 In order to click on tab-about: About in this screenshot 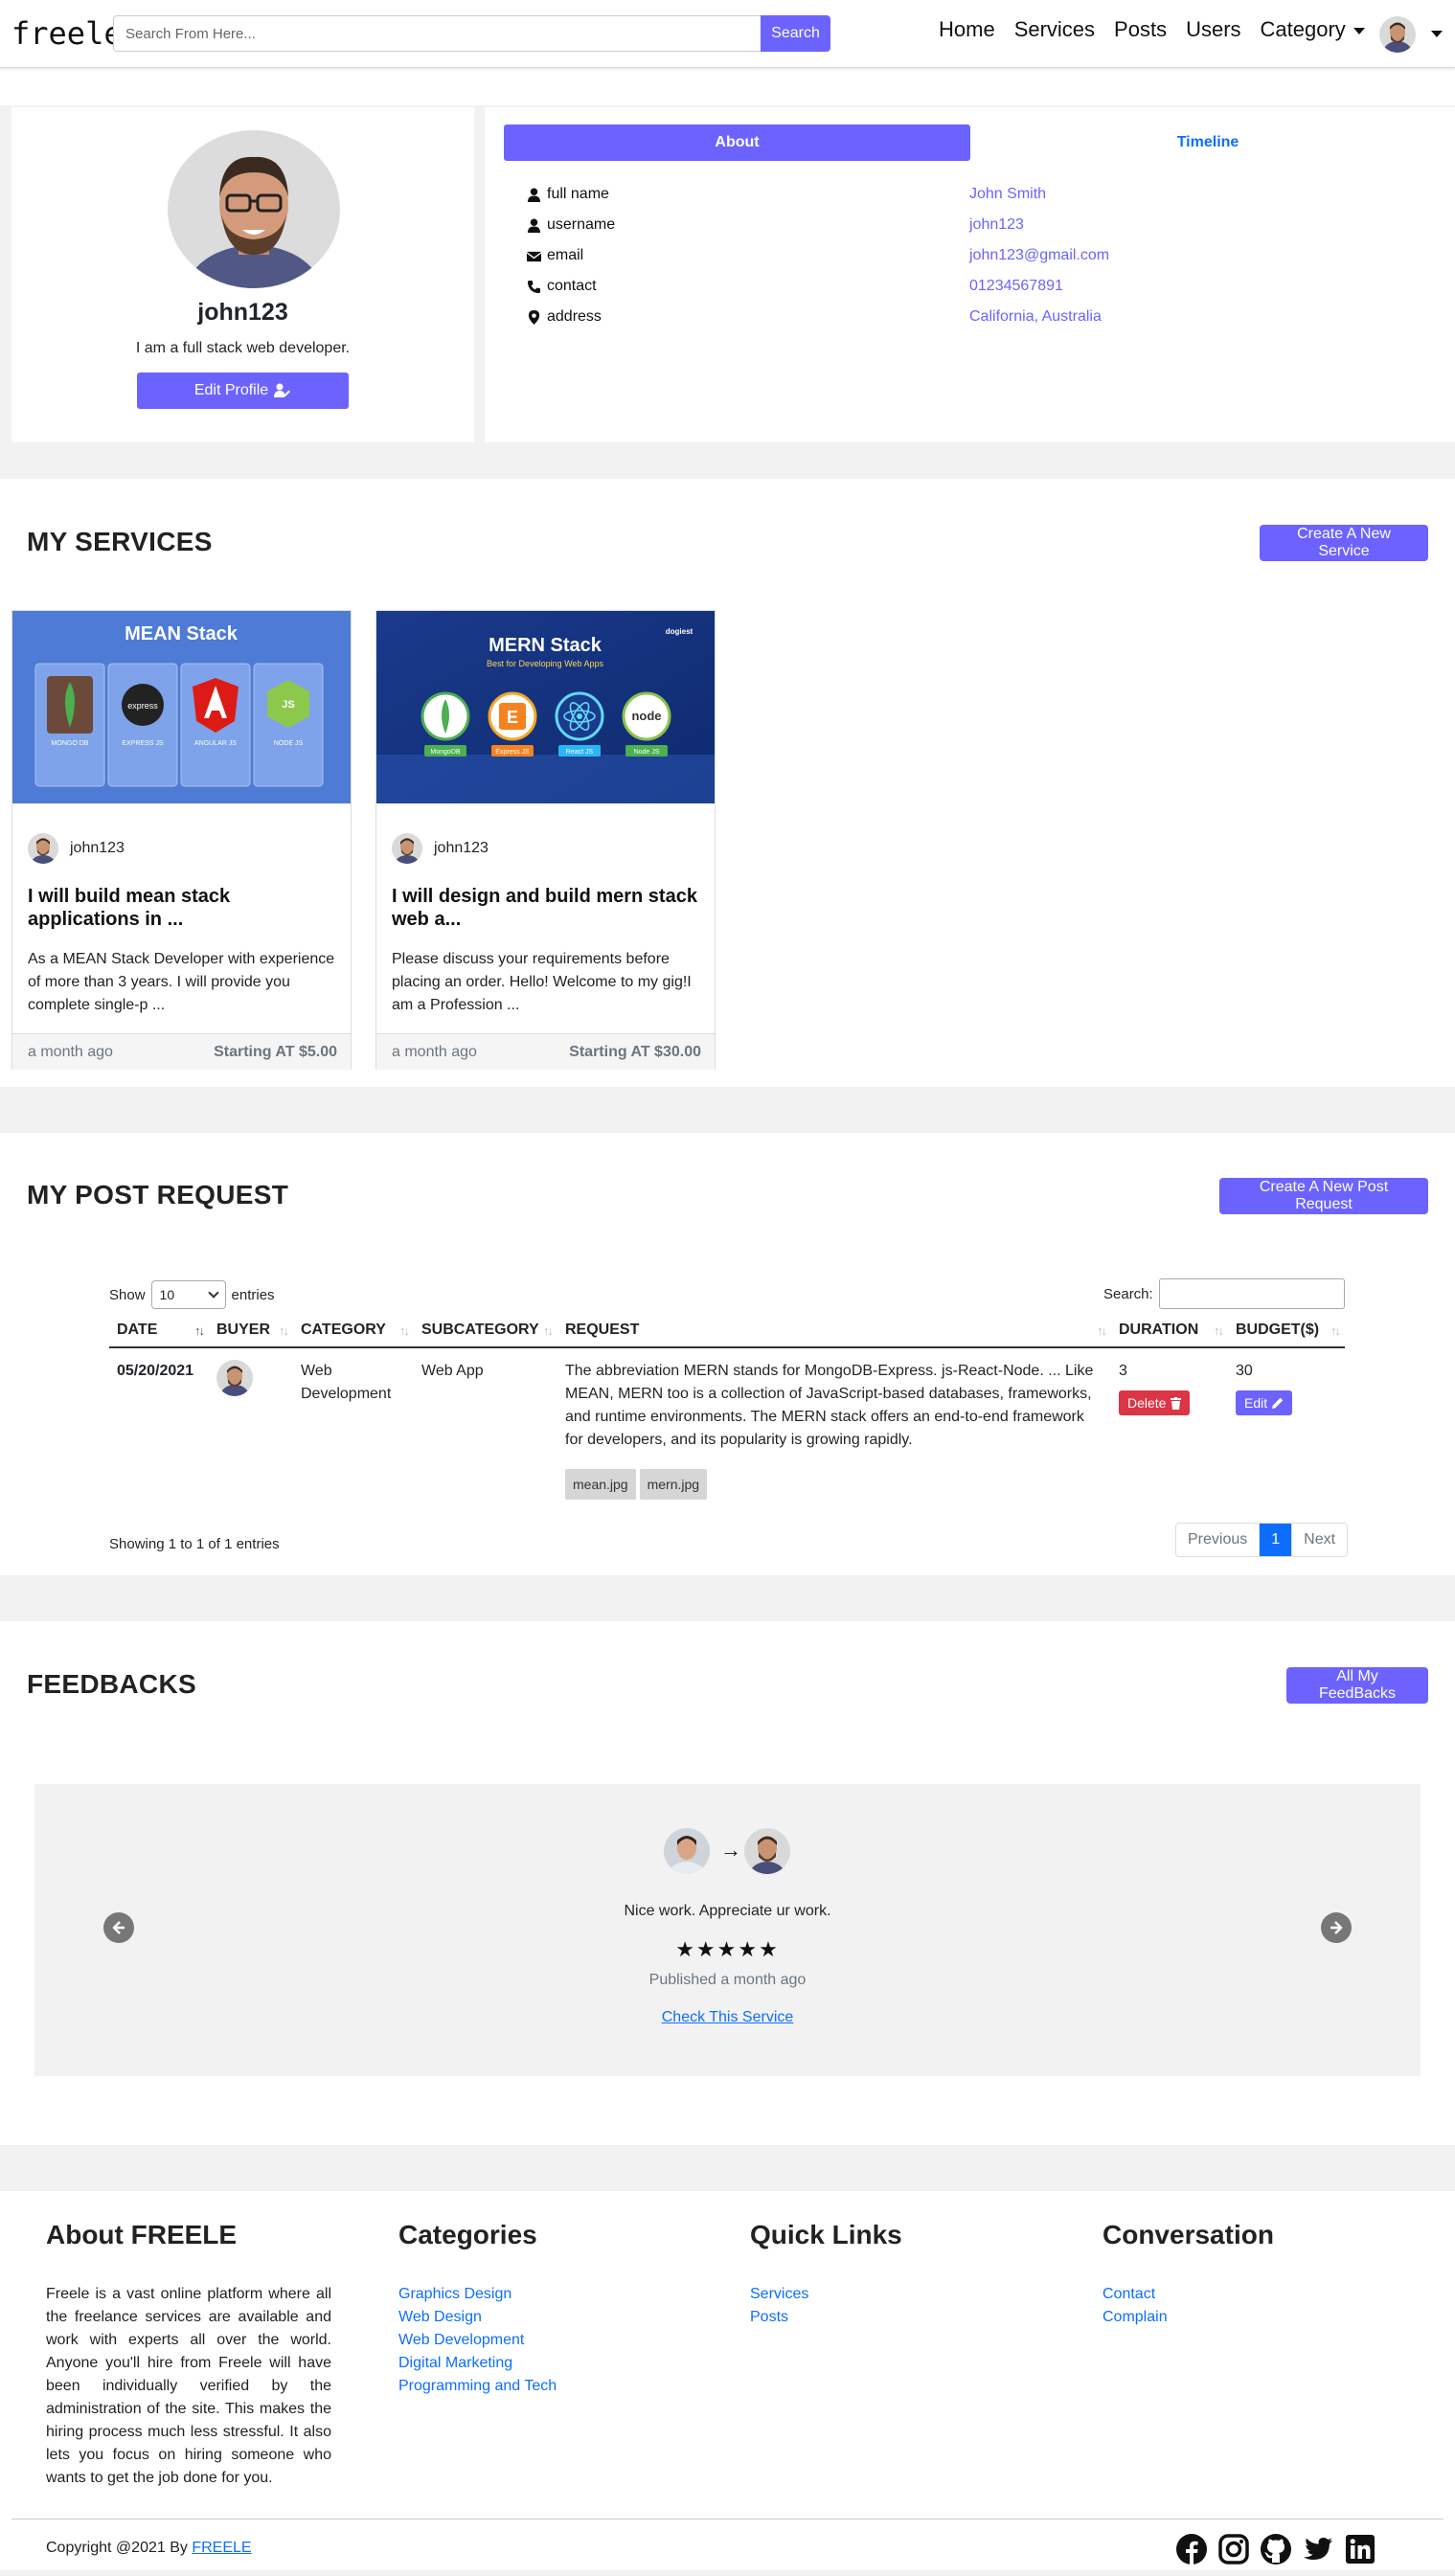, I will do `click(737, 142)`.